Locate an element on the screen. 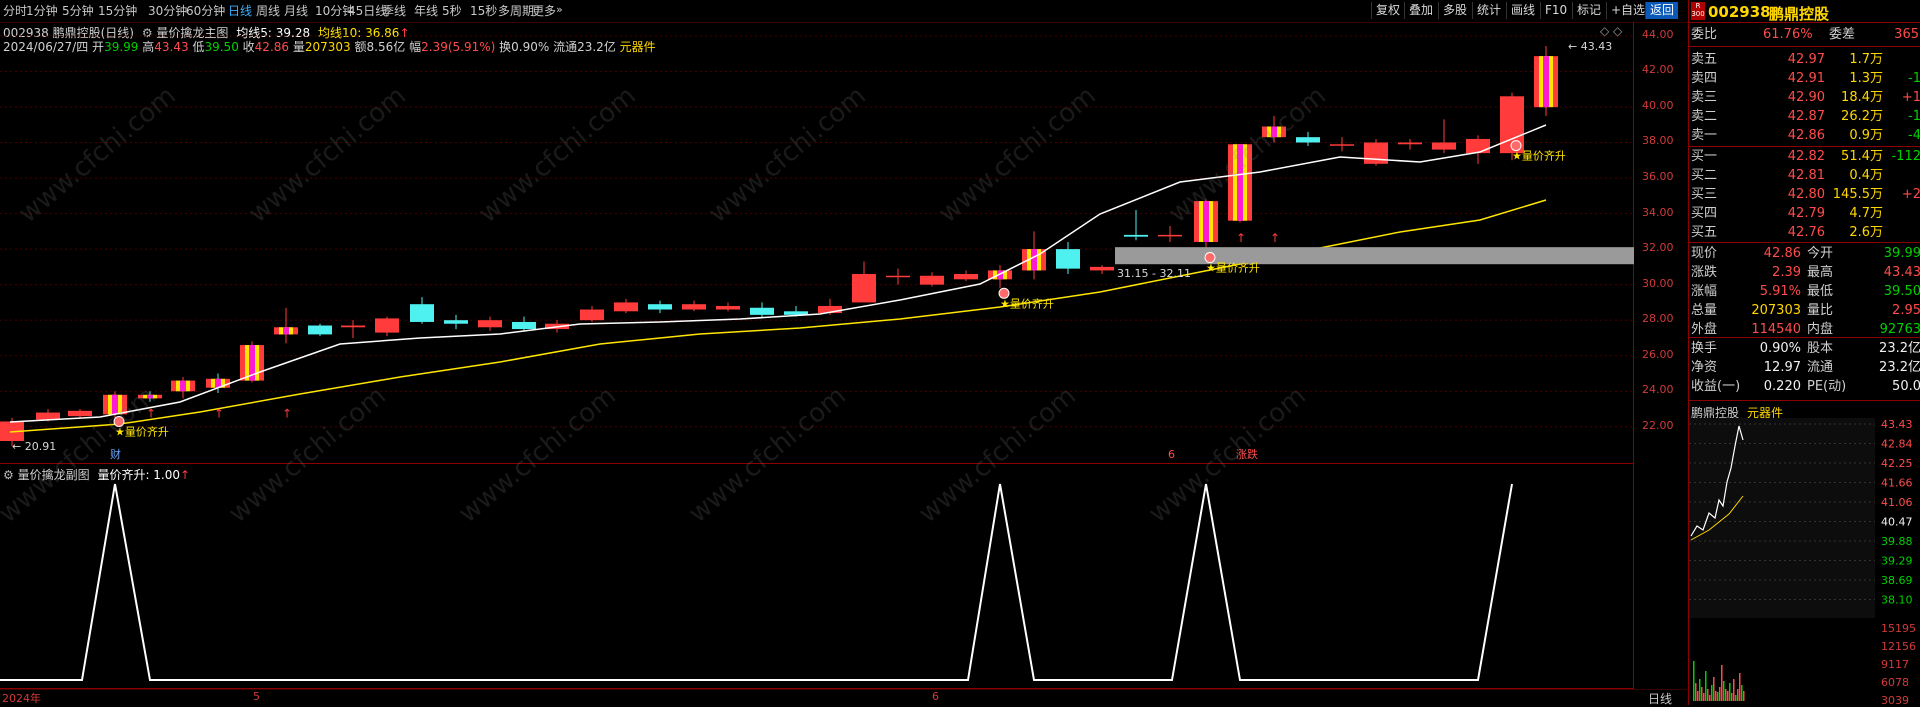 The width and height of the screenshot is (1920, 707). sell-row-0: 卖五 42.97 1.7万 is located at coordinates (1804, 60).